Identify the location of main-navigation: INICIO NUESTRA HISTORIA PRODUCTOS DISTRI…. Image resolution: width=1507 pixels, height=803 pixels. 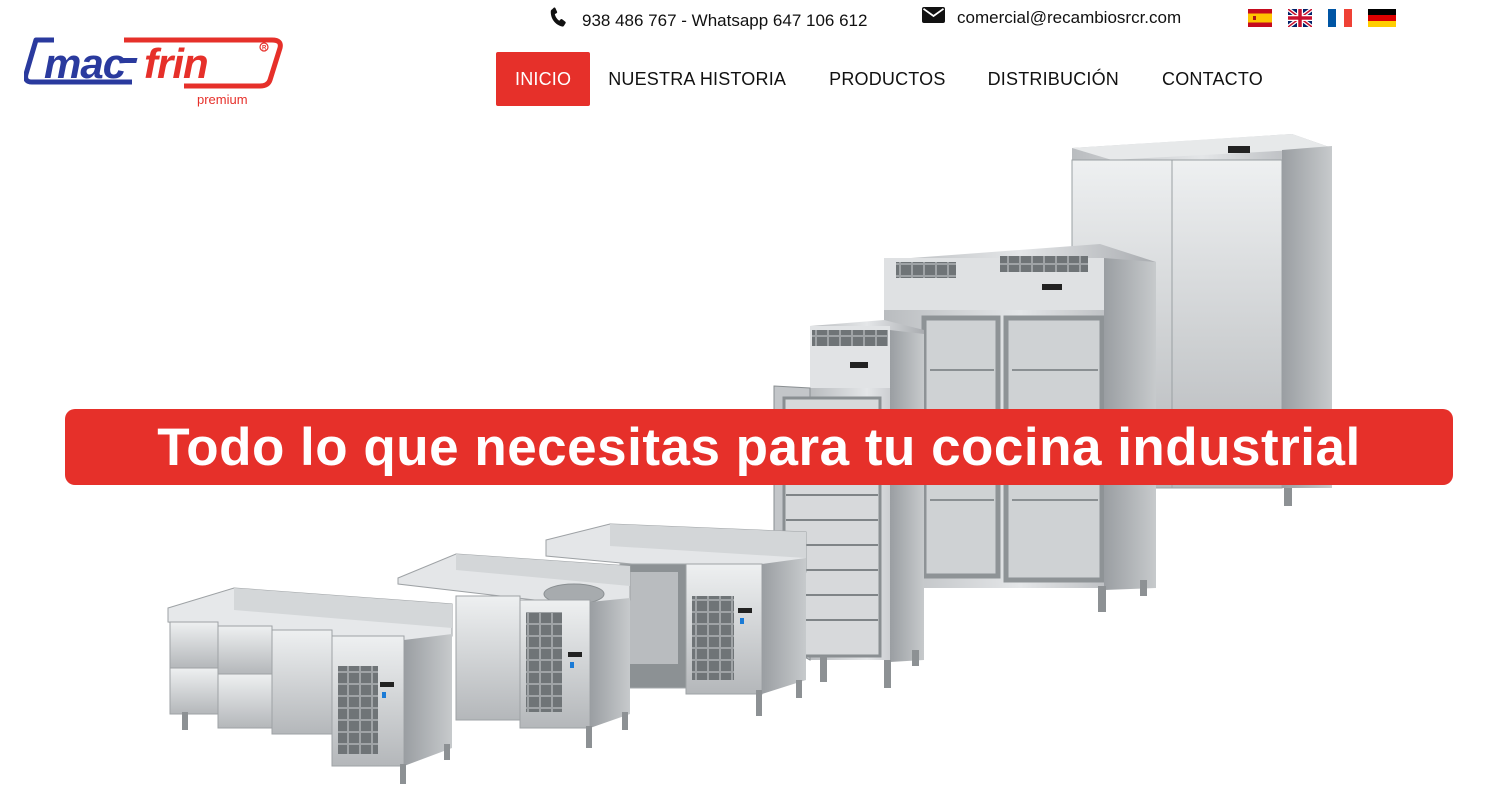
(889, 79).